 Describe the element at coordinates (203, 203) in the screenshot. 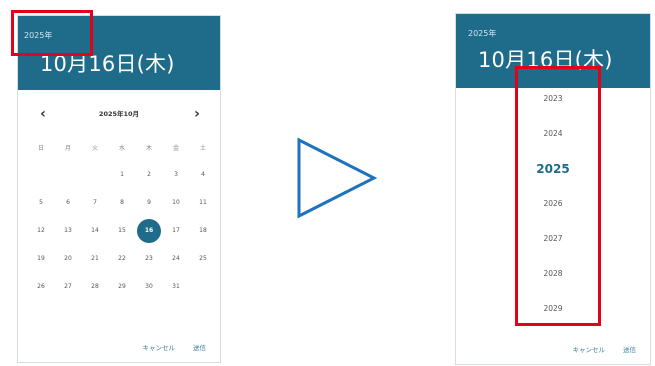

I see `calendar-day: 11` at that location.